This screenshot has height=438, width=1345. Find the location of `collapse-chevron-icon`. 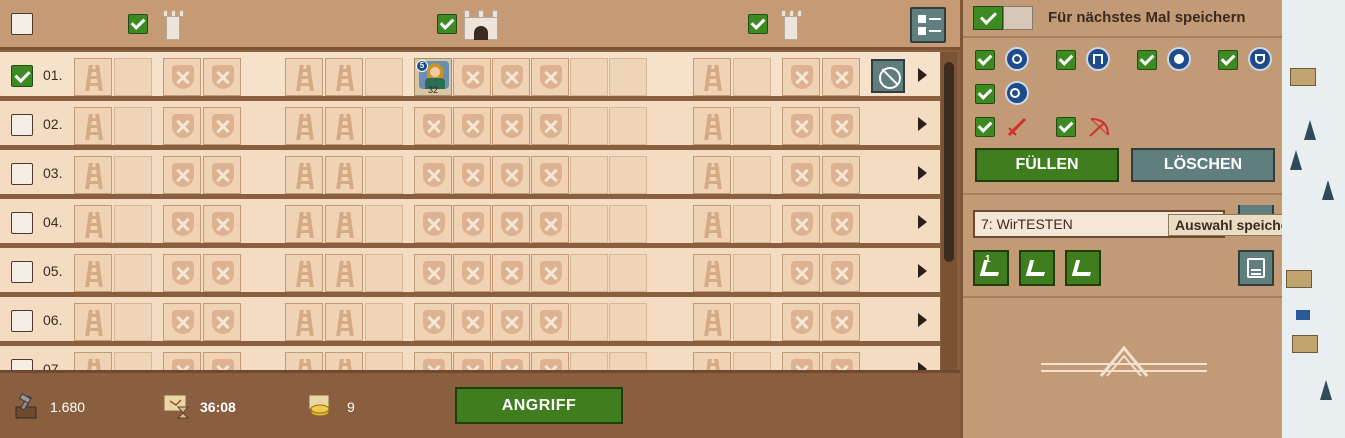

collapse-chevron-icon is located at coordinates (1124, 360).